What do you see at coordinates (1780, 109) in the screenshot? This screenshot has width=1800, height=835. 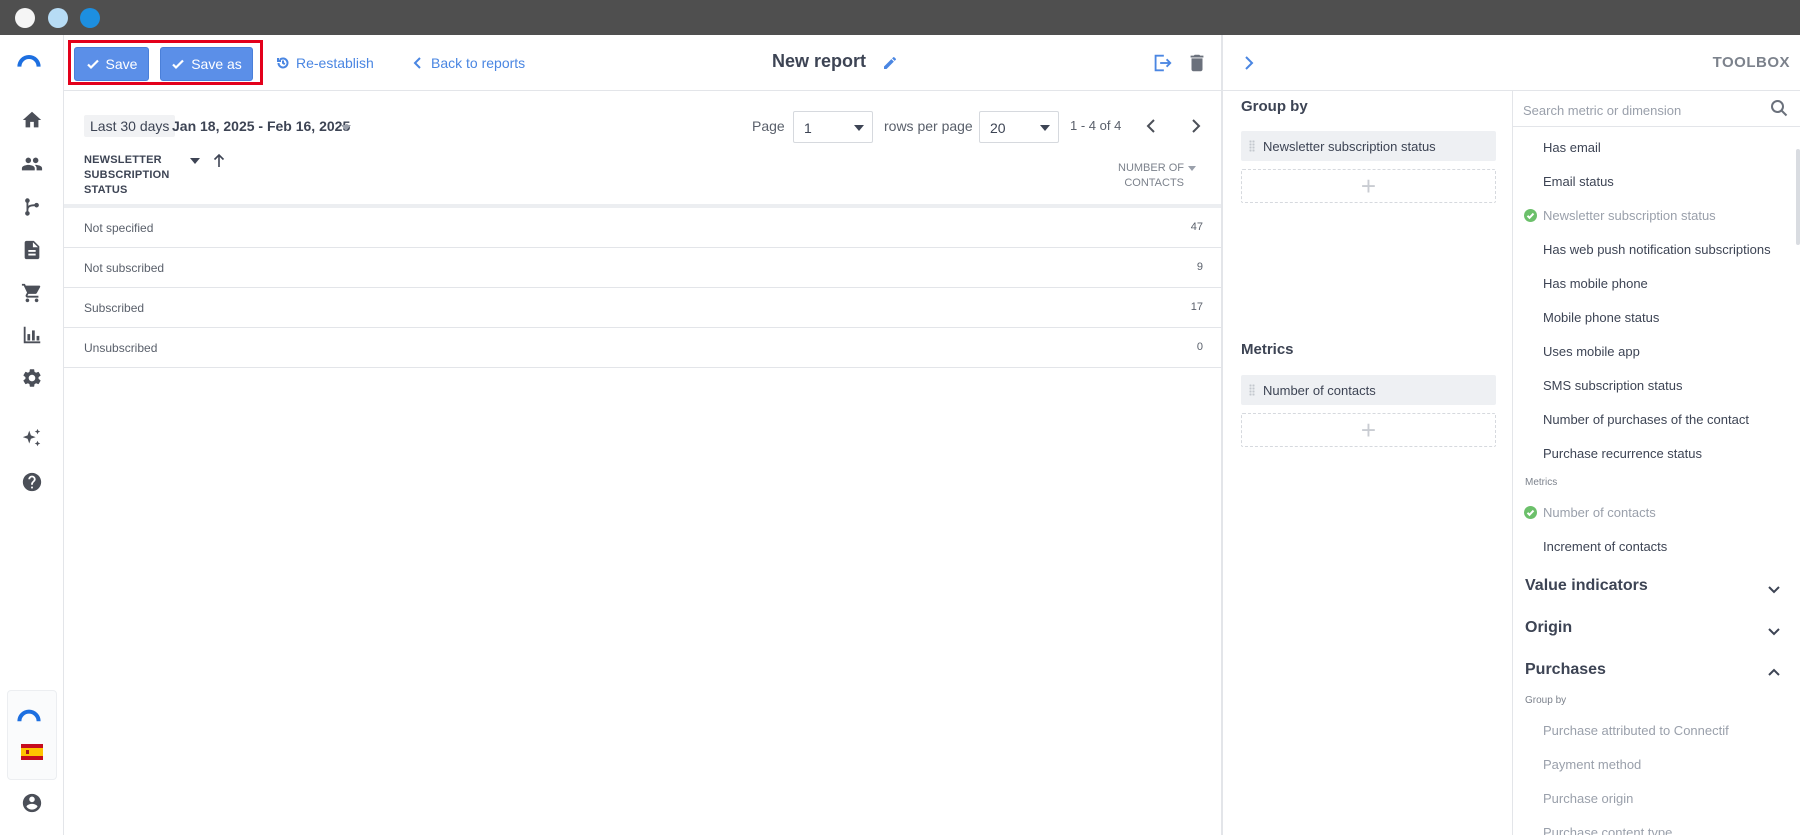 I see `search-icon` at bounding box center [1780, 109].